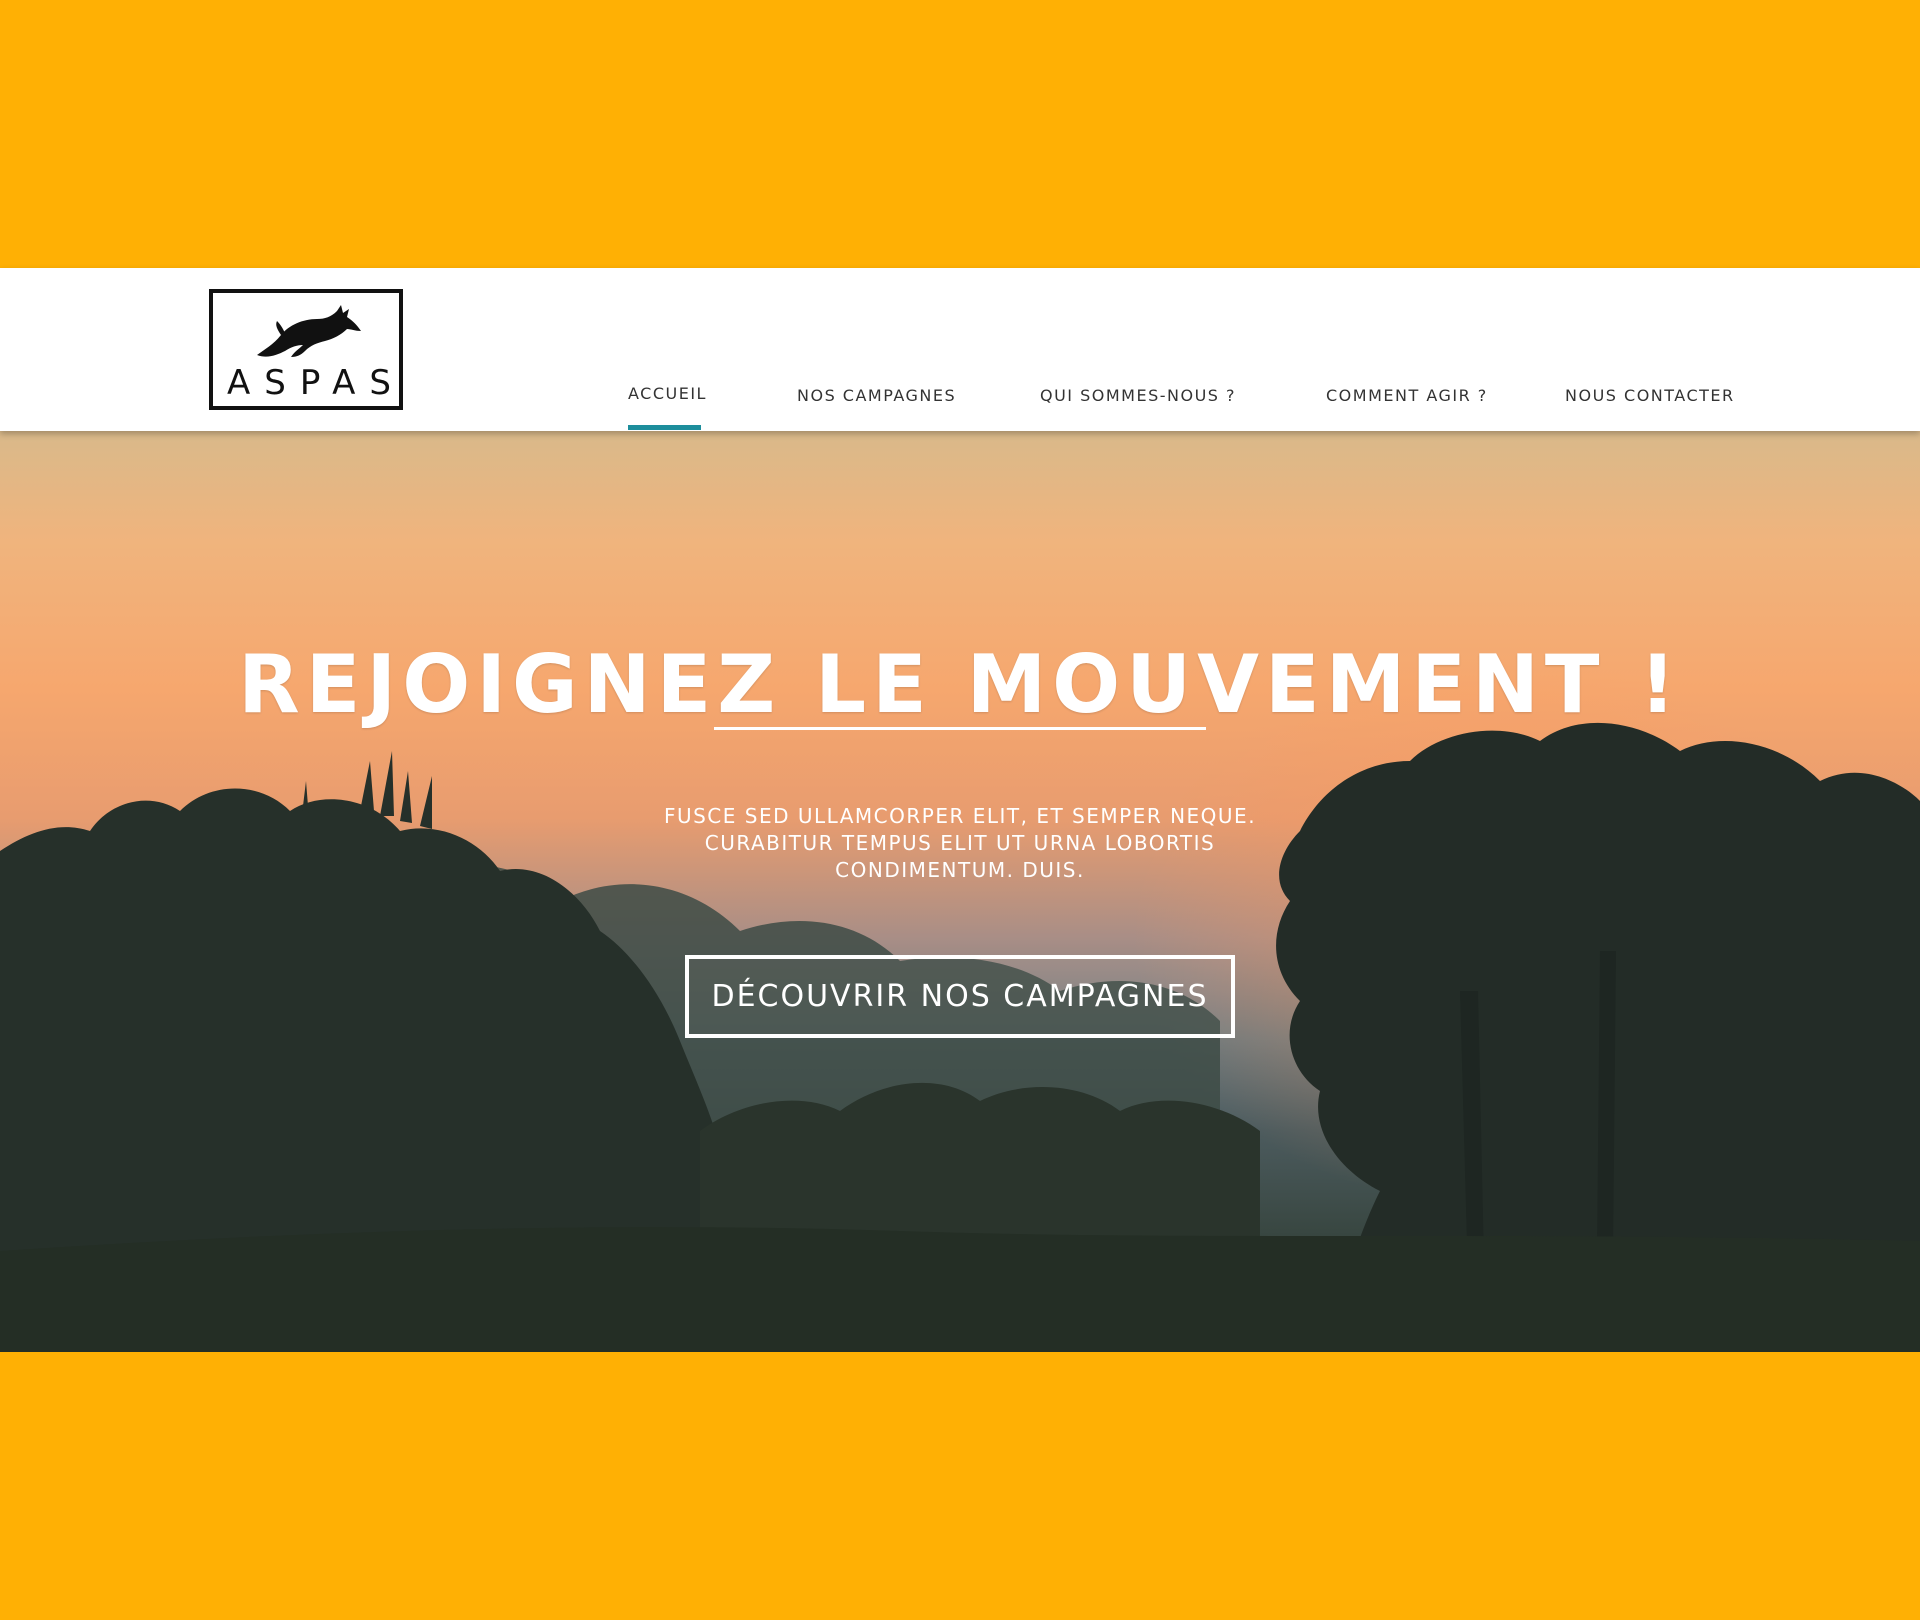  Describe the element at coordinates (876, 395) in the screenshot. I see `nav-item-nos-campagnes: NOS CAMPAGNES` at that location.